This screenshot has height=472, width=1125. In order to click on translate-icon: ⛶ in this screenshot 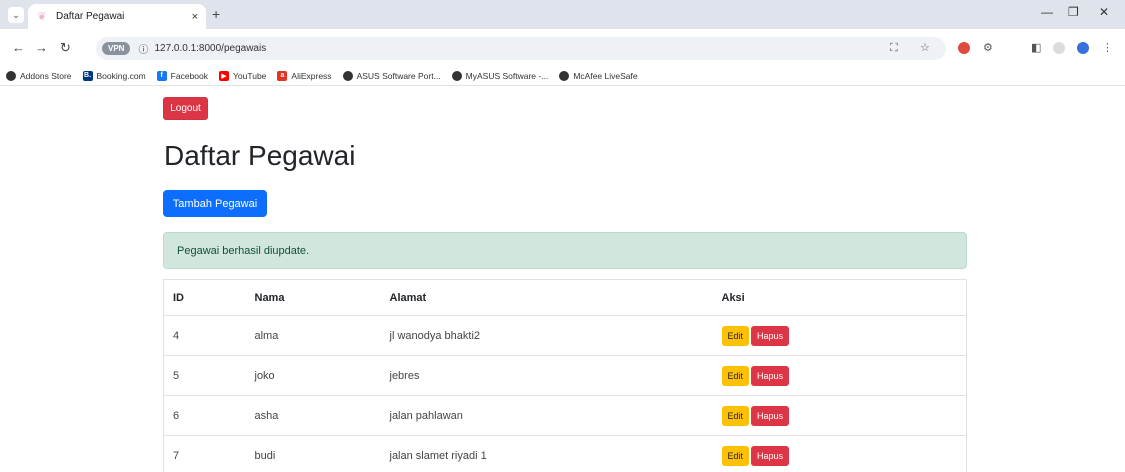, I will do `click(894, 48)`.